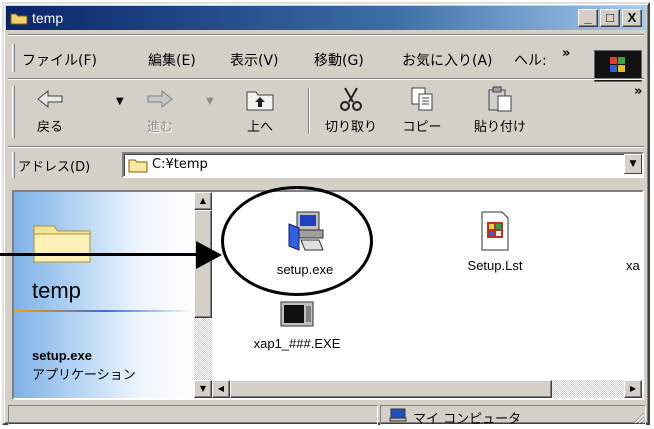 The width and height of the screenshot is (654, 429). Describe the element at coordinates (50, 112) in the screenshot. I see `back-button: 戻る` at that location.